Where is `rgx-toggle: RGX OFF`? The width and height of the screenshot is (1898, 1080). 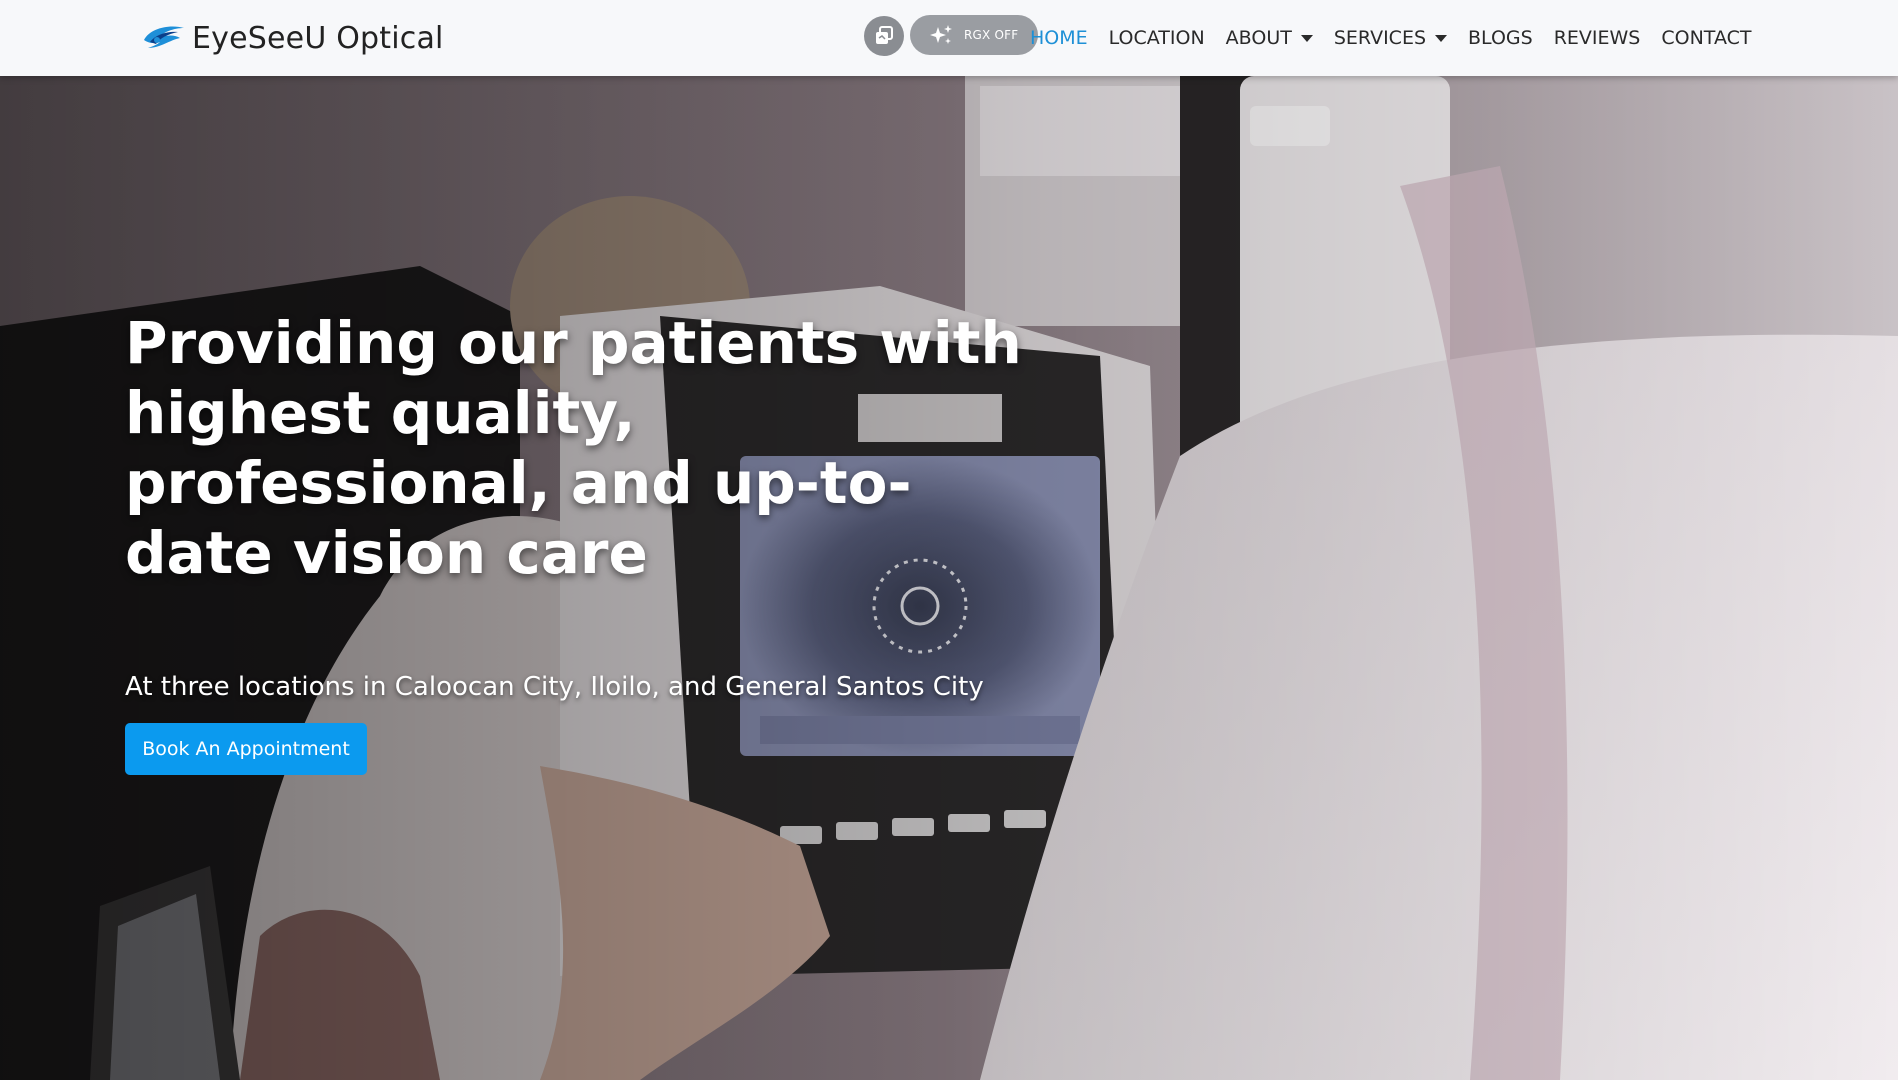
rgx-toggle: RGX OFF is located at coordinates (974, 35).